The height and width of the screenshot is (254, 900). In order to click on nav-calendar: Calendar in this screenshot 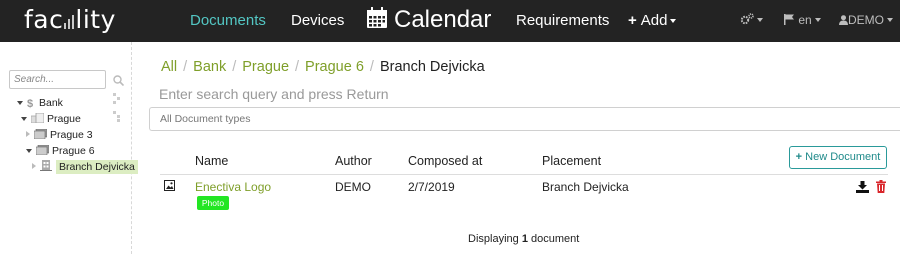, I will do `click(428, 20)`.